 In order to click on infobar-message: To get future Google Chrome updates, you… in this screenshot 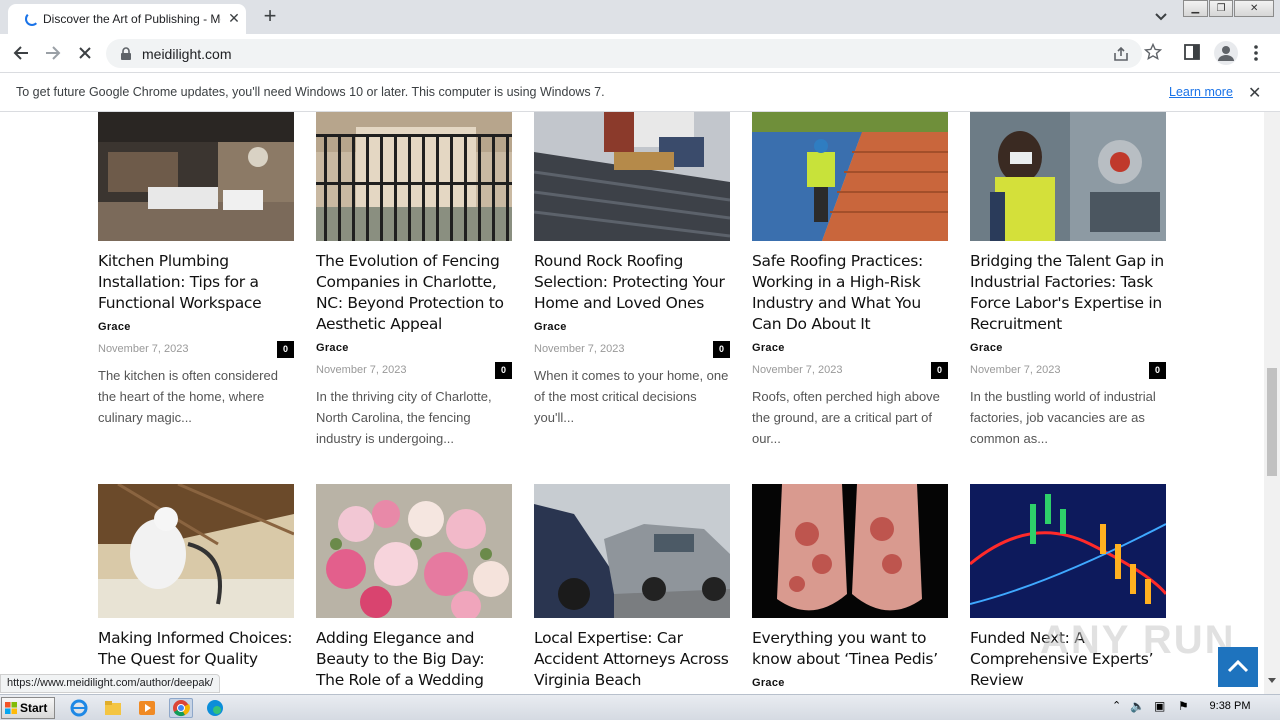, I will do `click(310, 92)`.